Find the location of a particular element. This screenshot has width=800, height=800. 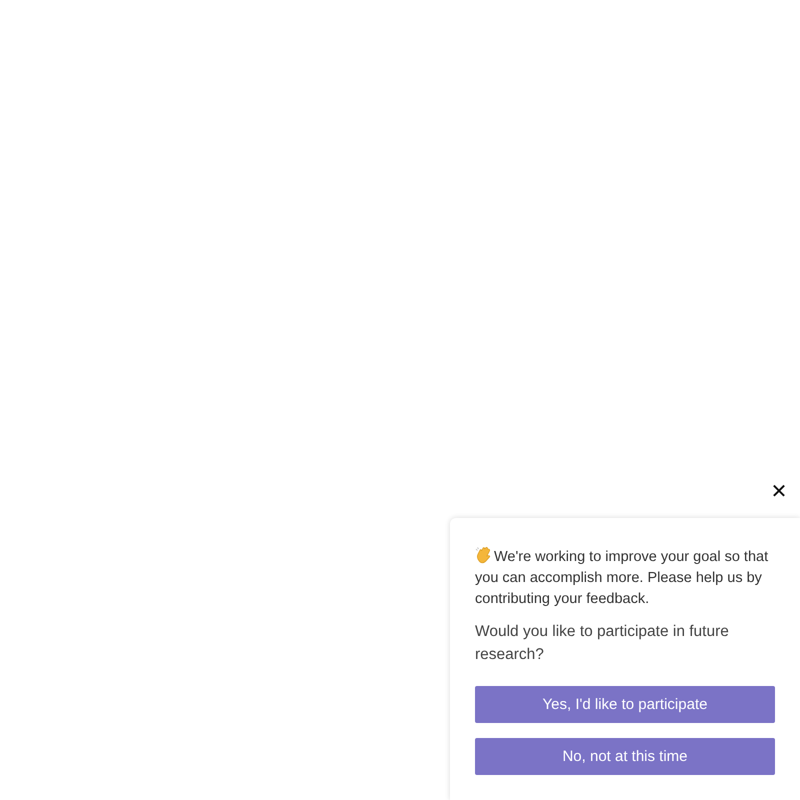

question-text: Would you like to participate in future research? is located at coordinates (602, 643).